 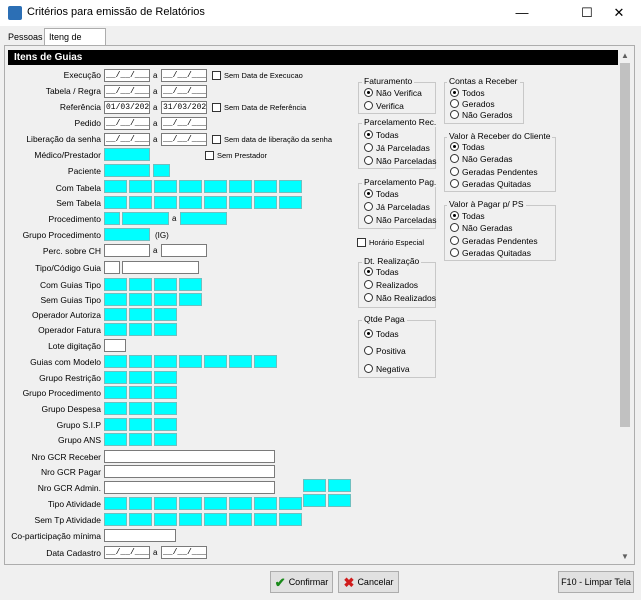 I want to click on scroll-up-icon: ▲, so click(x=625, y=56).